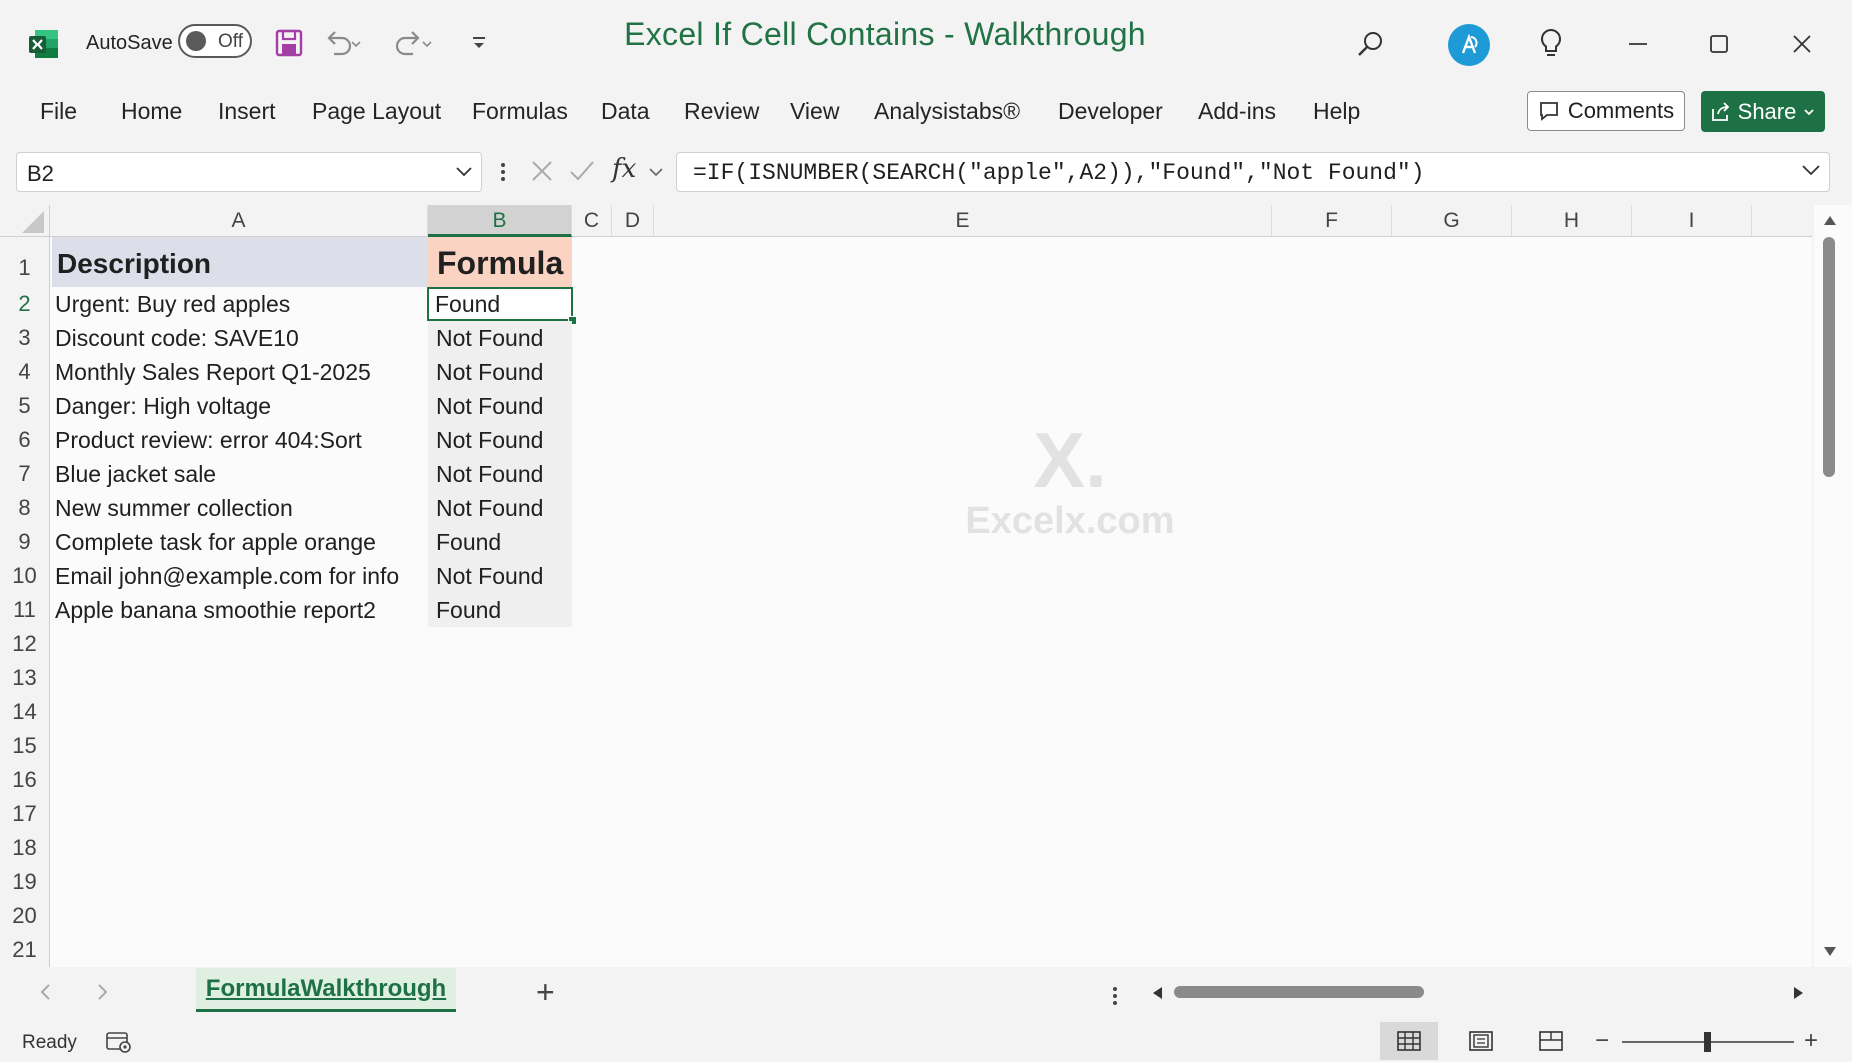 Image resolution: width=1852 pixels, height=1062 pixels. I want to click on redo-icon, so click(413, 43).